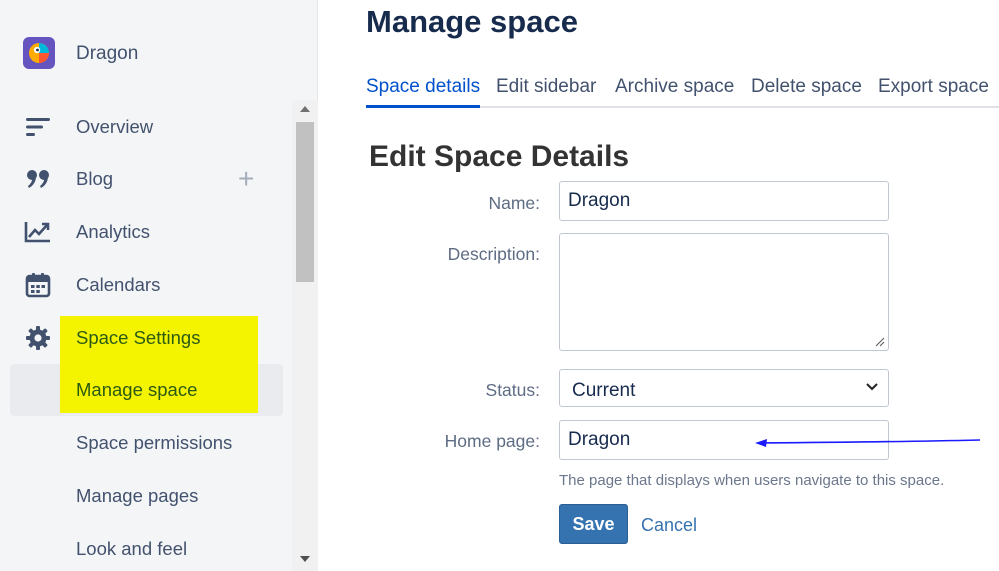 The image size is (999, 571). Describe the element at coordinates (546, 91) in the screenshot. I see `tab-edit-sidebar: Edit sidebar` at that location.